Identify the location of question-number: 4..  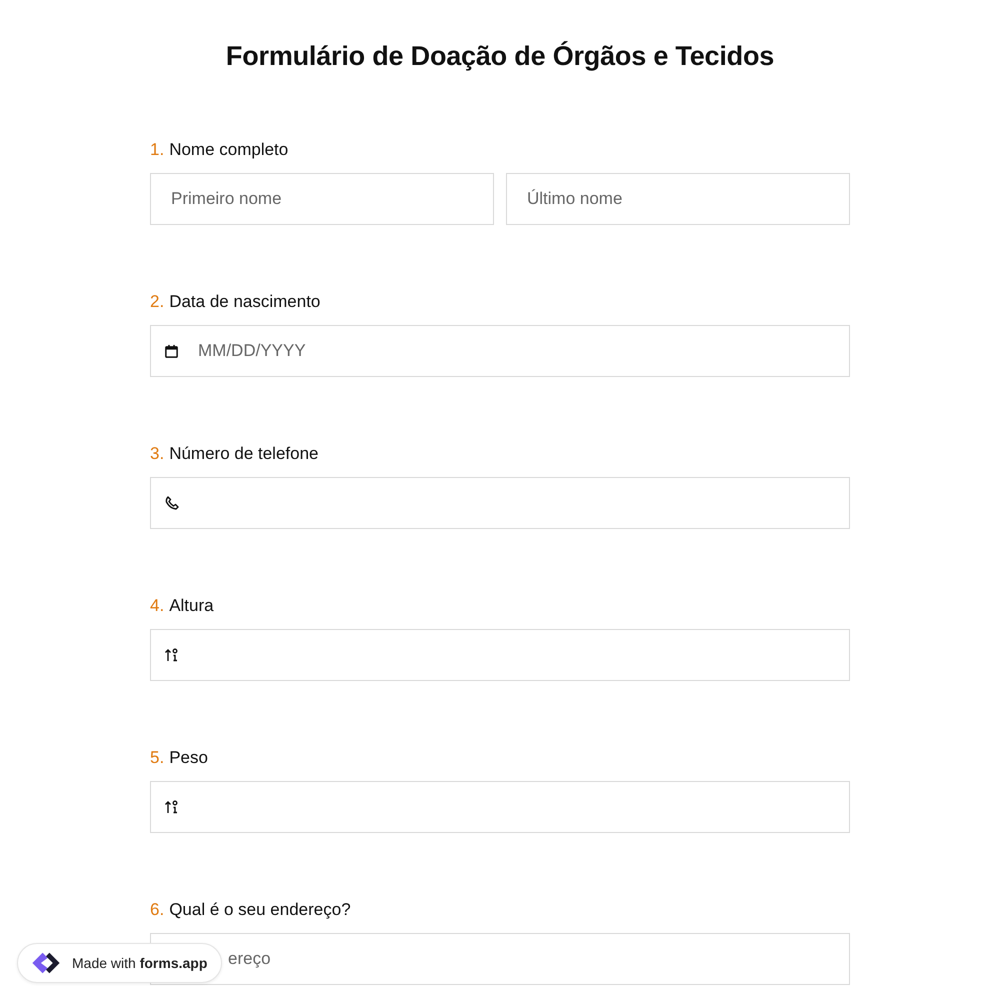
(157, 606).